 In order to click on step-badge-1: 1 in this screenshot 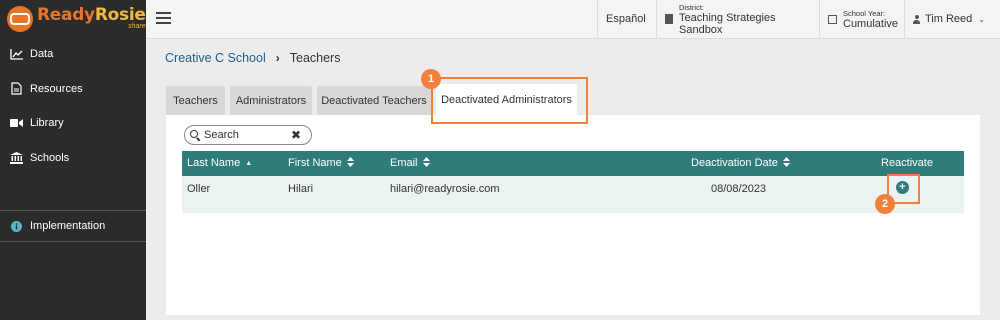, I will do `click(431, 79)`.